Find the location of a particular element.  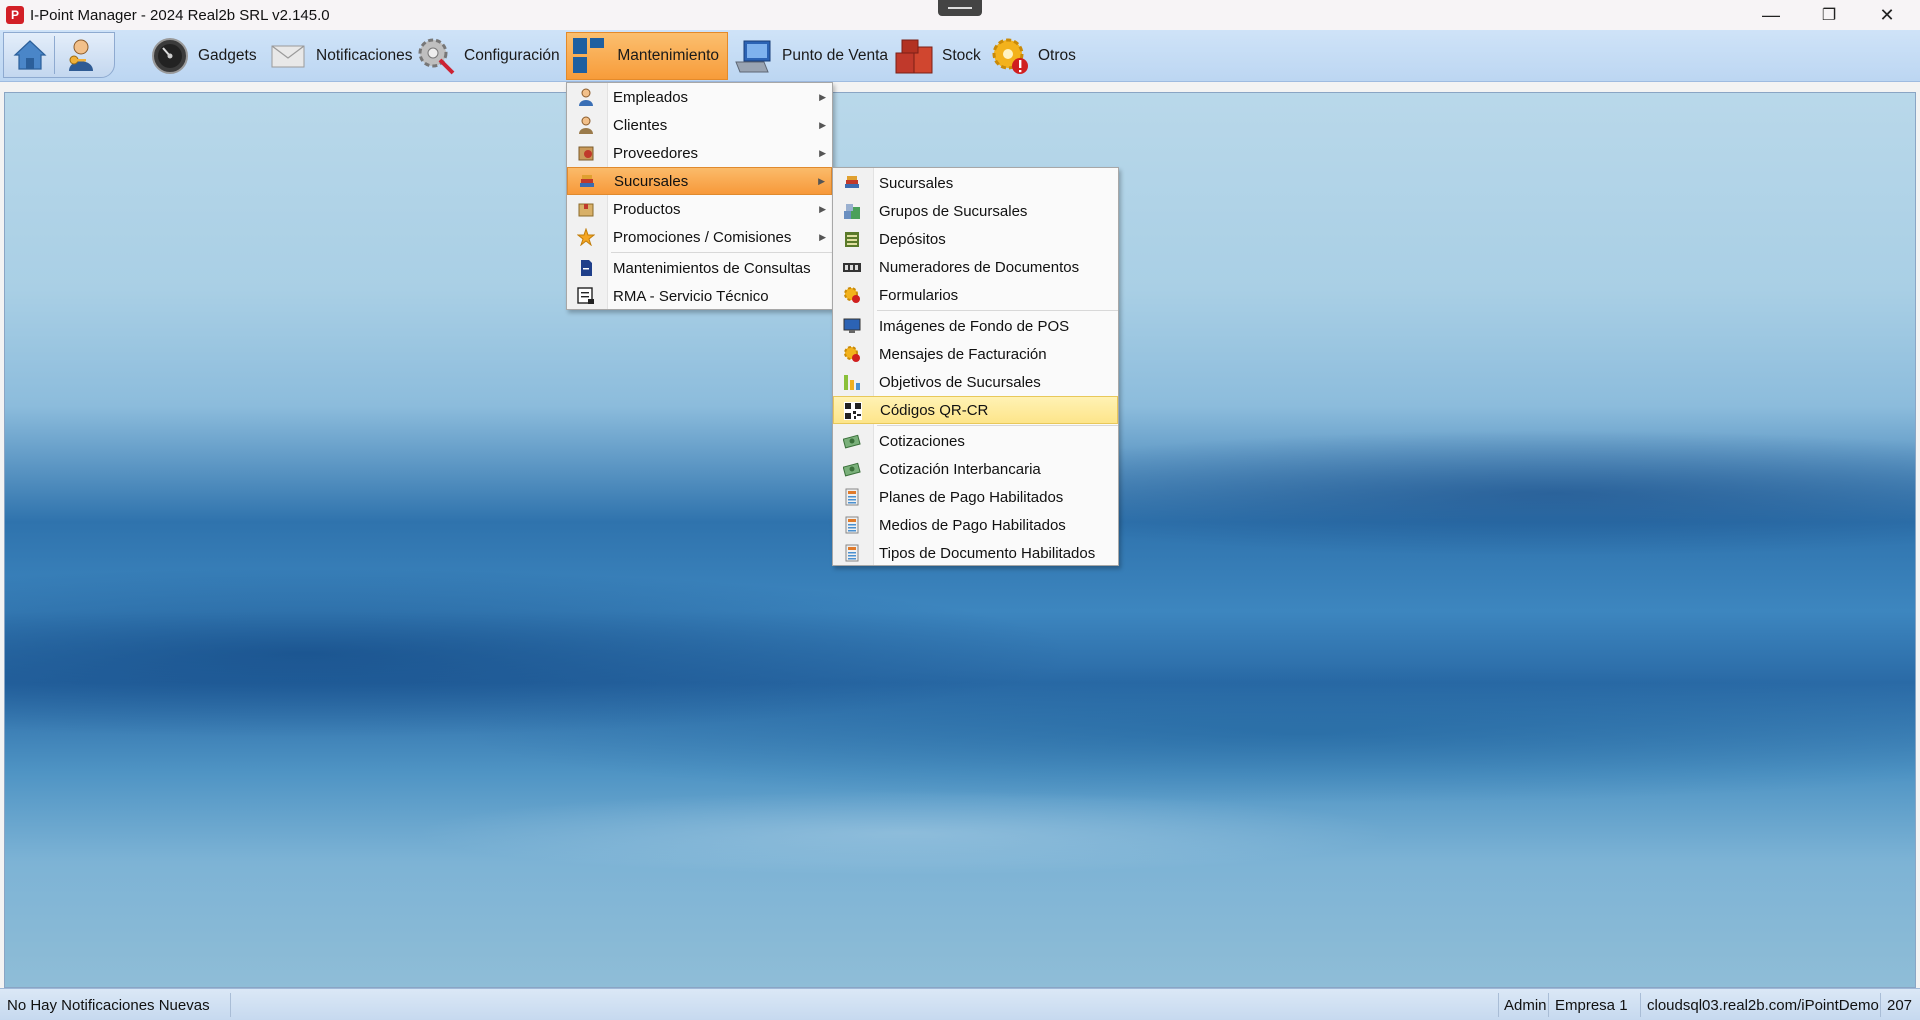

monitor-icon is located at coordinates (852, 326).